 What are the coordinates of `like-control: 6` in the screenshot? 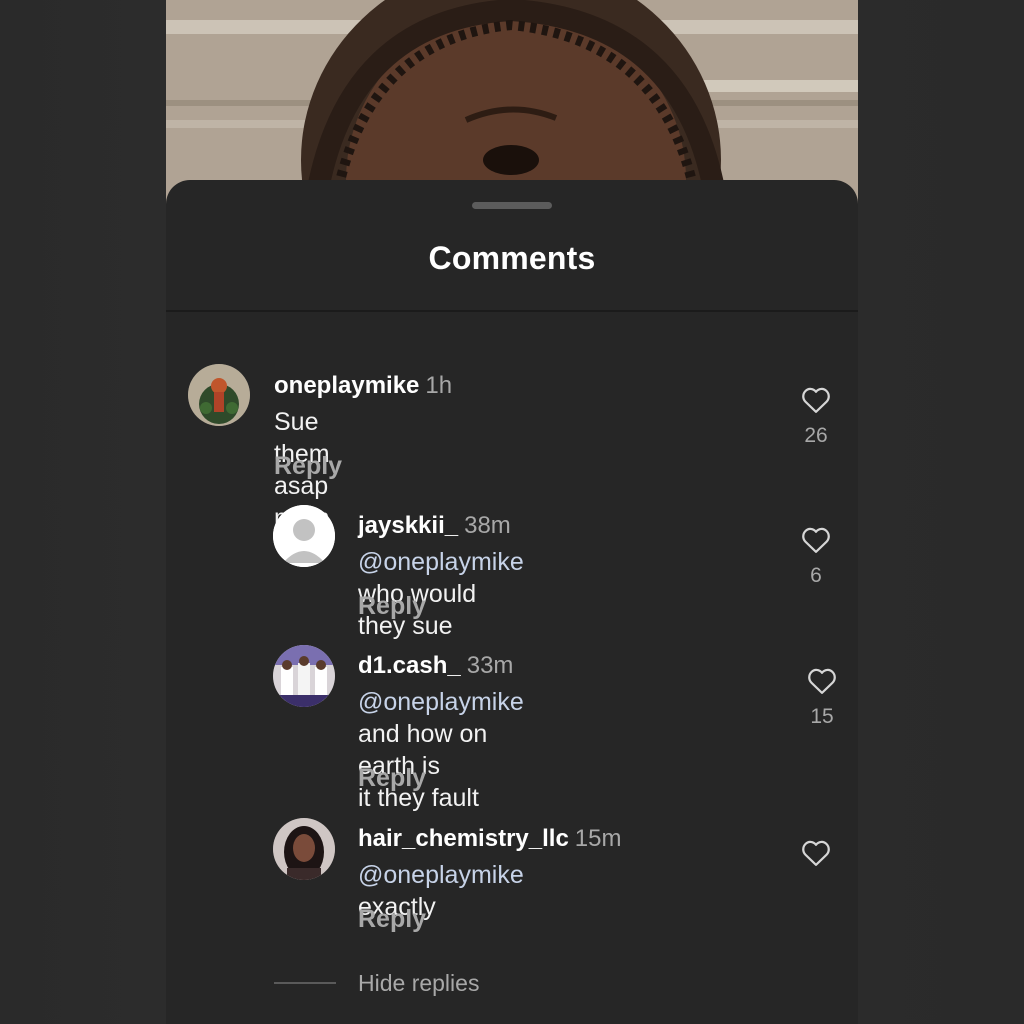 It's located at (816, 557).